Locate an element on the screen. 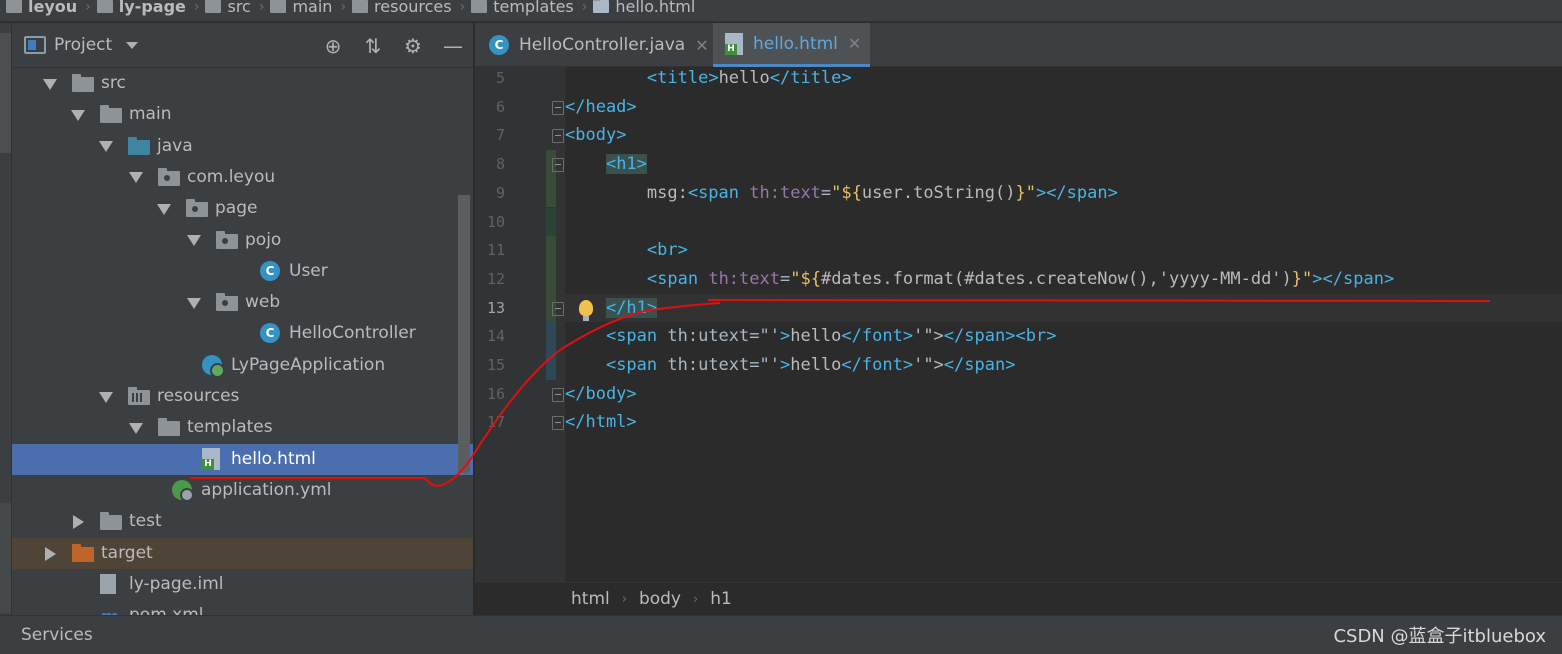 The image size is (1562, 654). tree-node: test is located at coordinates (242, 521).